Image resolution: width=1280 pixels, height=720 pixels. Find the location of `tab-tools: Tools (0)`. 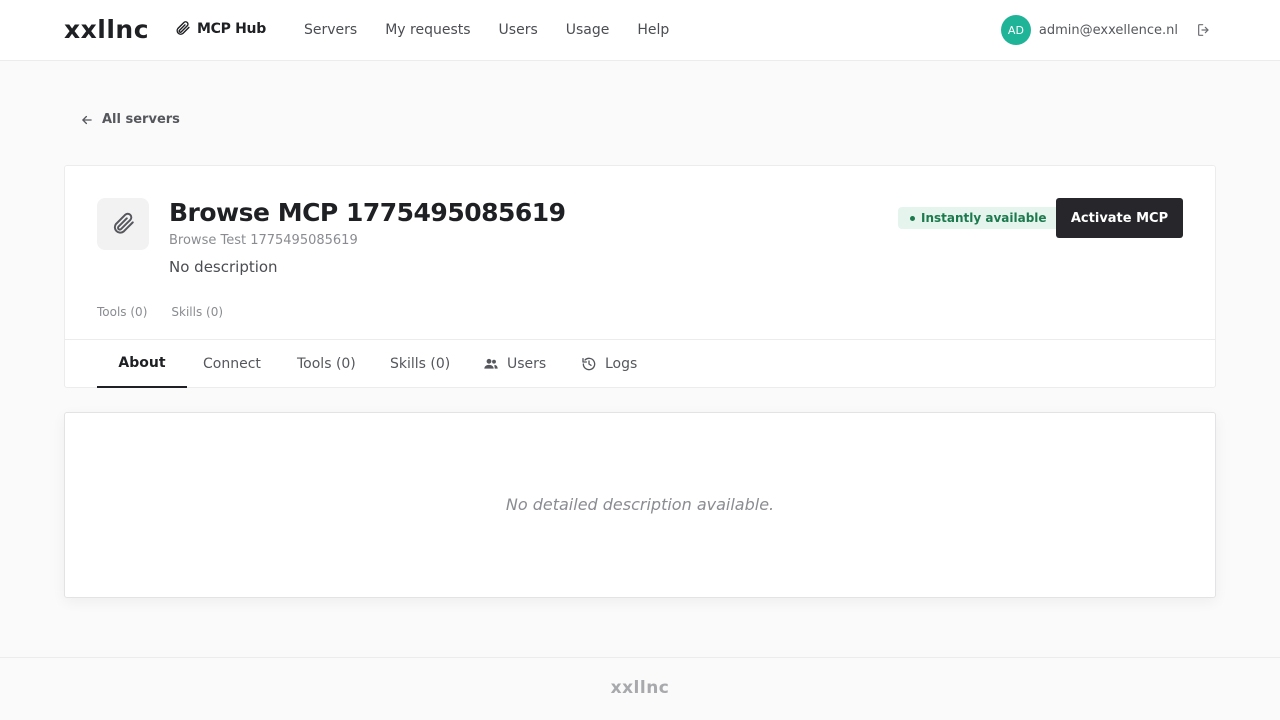

tab-tools: Tools (0) is located at coordinates (326, 364).